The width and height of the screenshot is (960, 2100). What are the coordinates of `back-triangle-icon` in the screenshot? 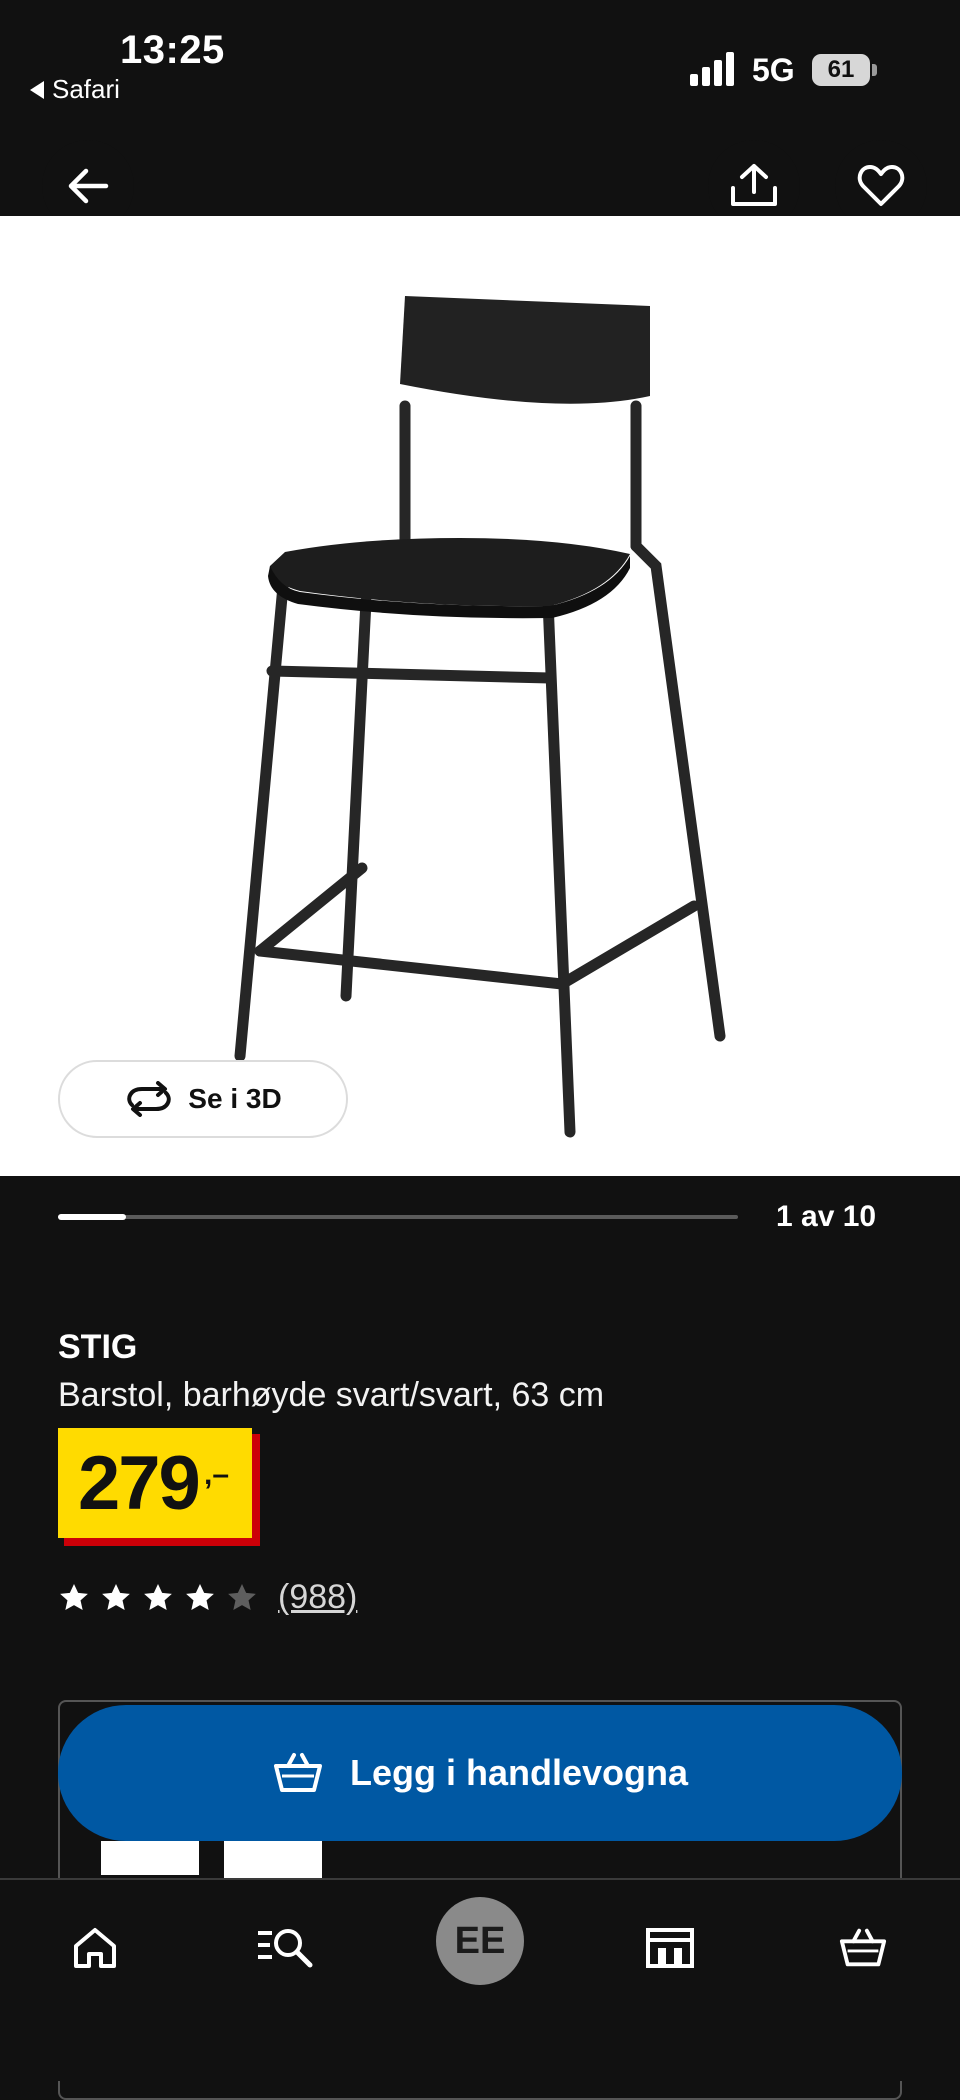 It's located at (37, 89).